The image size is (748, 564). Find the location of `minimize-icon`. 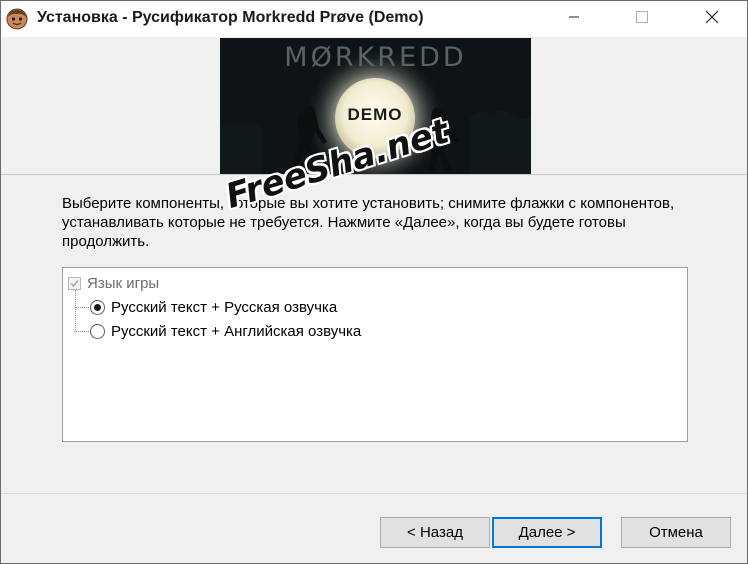

minimize-icon is located at coordinates (574, 19).